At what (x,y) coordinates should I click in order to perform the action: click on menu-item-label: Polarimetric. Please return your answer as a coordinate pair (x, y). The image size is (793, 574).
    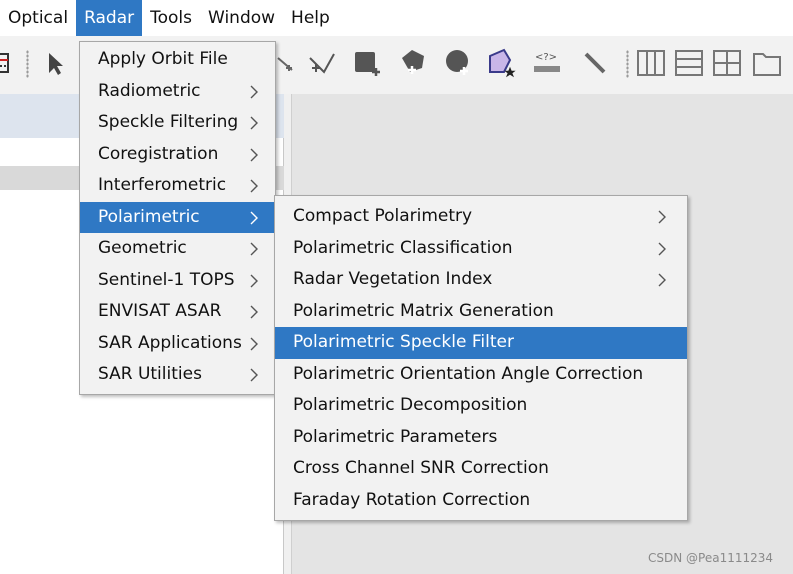
    Looking at the image, I should click on (149, 216).